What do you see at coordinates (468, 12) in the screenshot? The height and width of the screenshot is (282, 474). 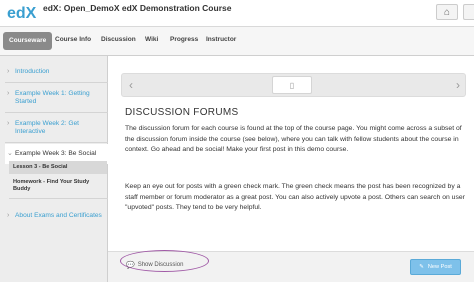 I see `user-menu-button` at bounding box center [468, 12].